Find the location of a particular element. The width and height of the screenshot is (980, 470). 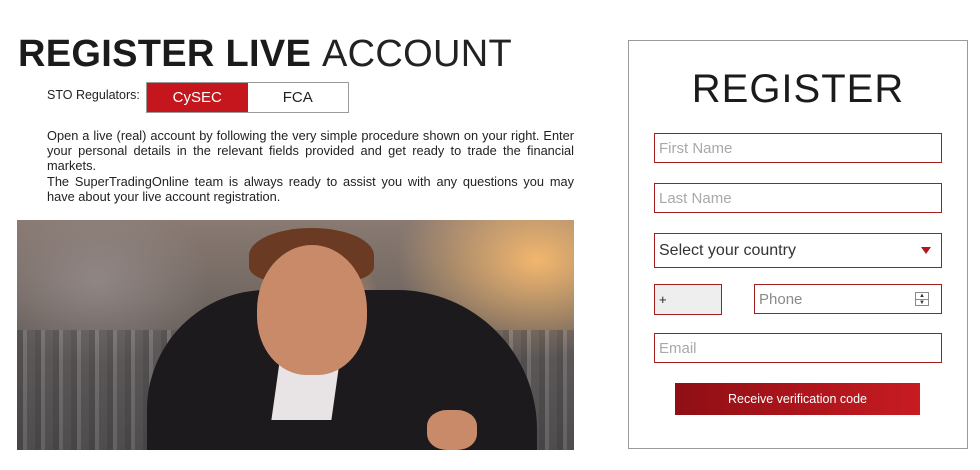

caret-down-icon is located at coordinates (926, 250).